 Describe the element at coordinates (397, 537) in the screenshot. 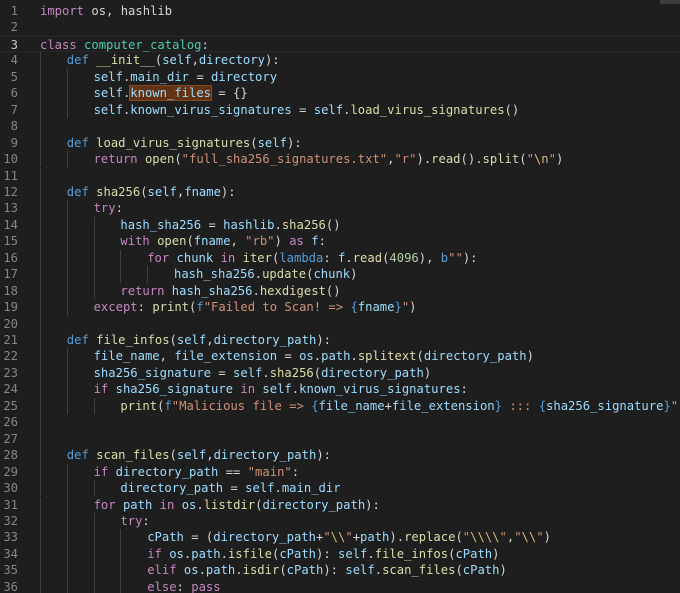

I see `code-token: ).` at that location.